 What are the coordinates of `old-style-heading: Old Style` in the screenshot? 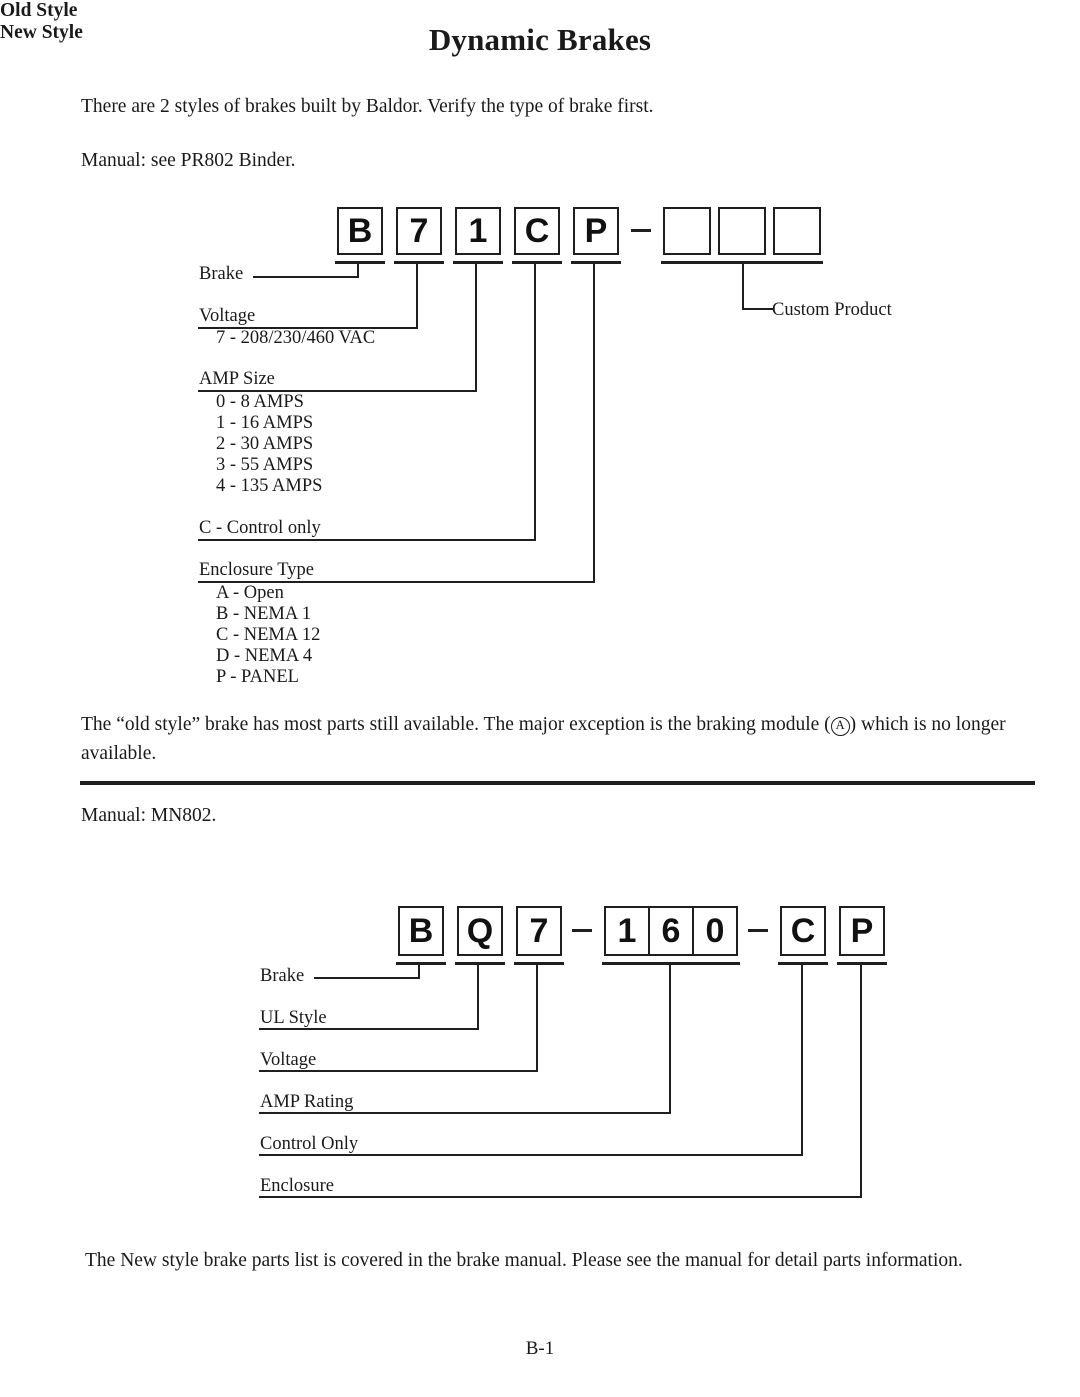 It's located at (39, 10).